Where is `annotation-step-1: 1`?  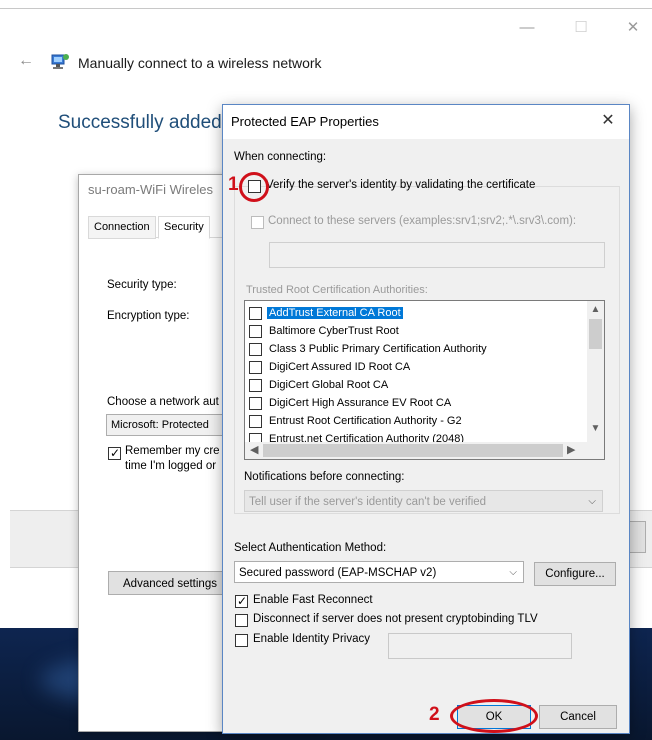
annotation-step-1: 1 is located at coordinates (233, 184).